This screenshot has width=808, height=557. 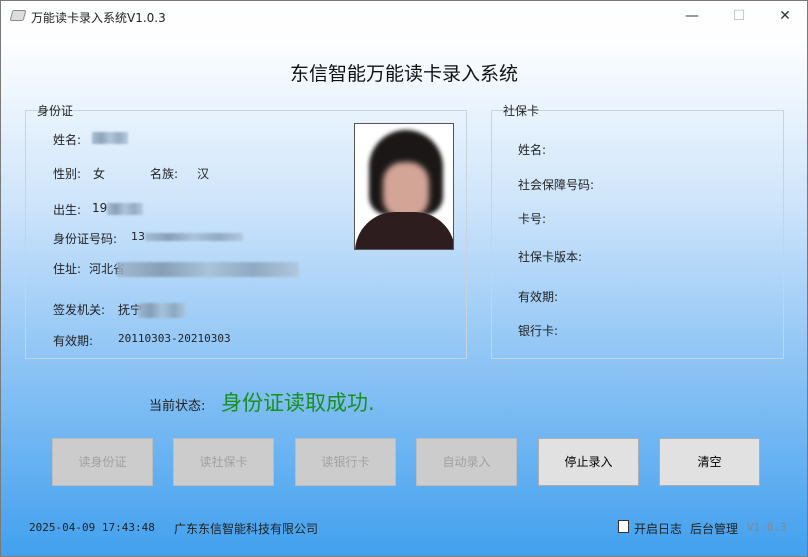 What do you see at coordinates (588, 462) in the screenshot?
I see `stop-entry-button: 停止录入` at bounding box center [588, 462].